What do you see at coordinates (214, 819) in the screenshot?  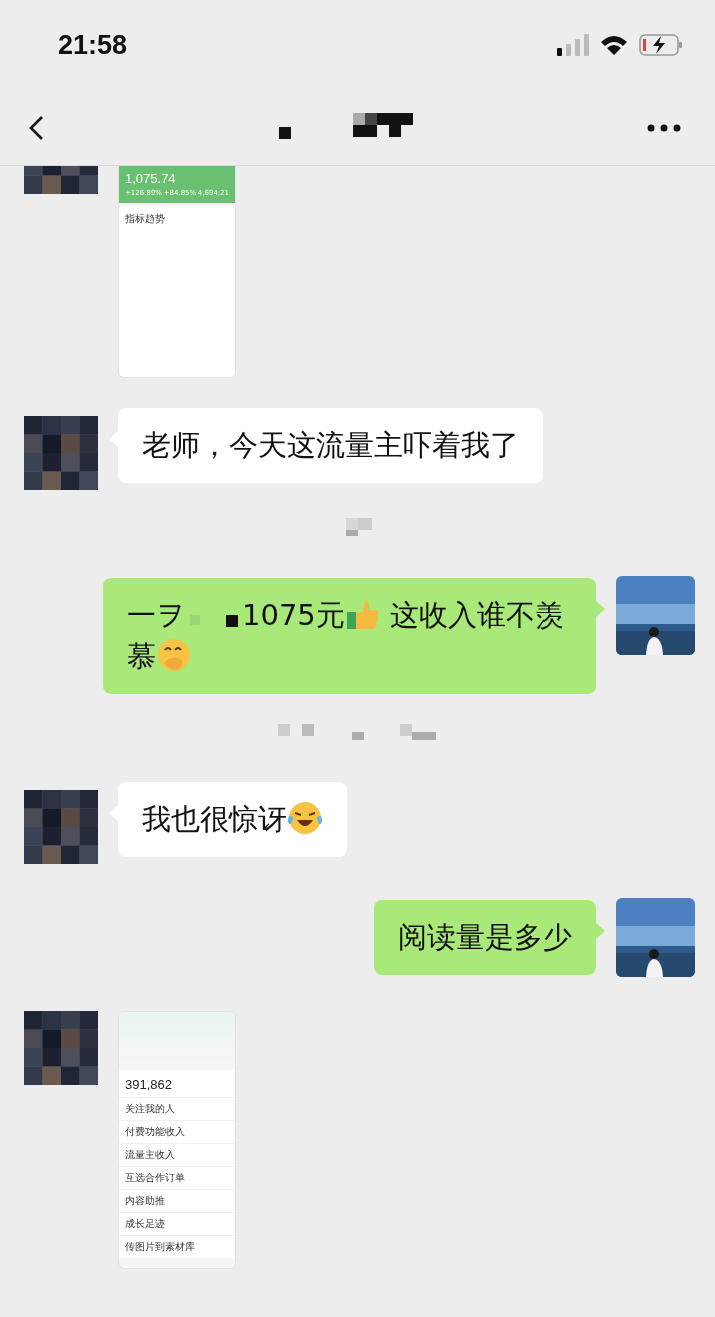 I see `message-text: 我也很惊讶` at bounding box center [214, 819].